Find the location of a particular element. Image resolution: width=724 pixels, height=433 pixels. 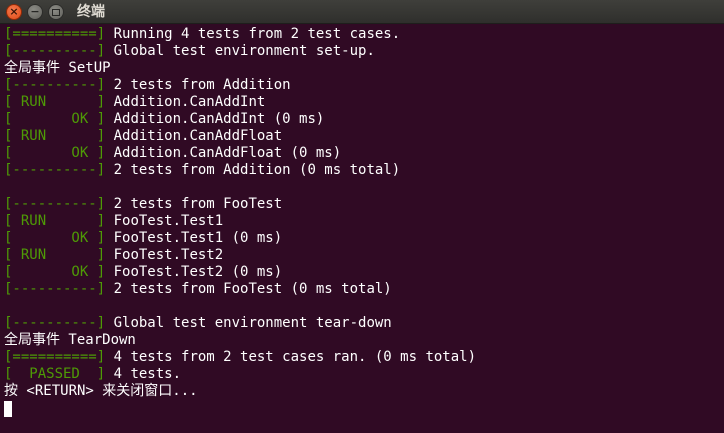

terminal-line-text: 全局事件 TearDown is located at coordinates (70, 340).